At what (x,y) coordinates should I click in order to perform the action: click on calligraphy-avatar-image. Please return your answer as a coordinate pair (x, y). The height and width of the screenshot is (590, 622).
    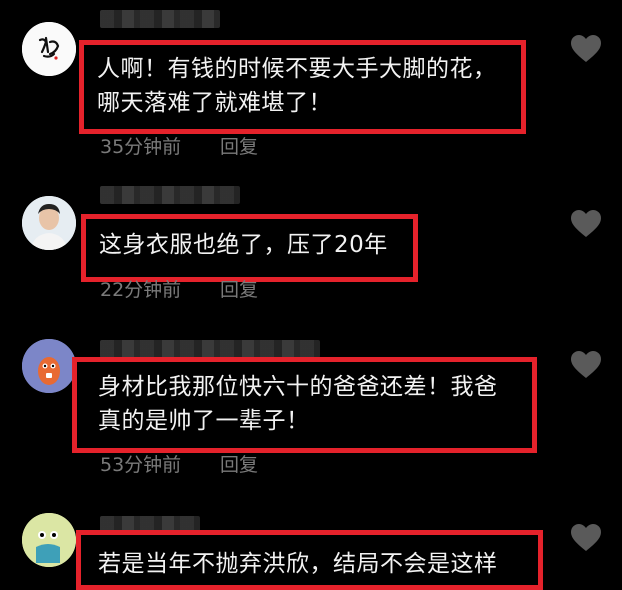
    Looking at the image, I should click on (49, 49).